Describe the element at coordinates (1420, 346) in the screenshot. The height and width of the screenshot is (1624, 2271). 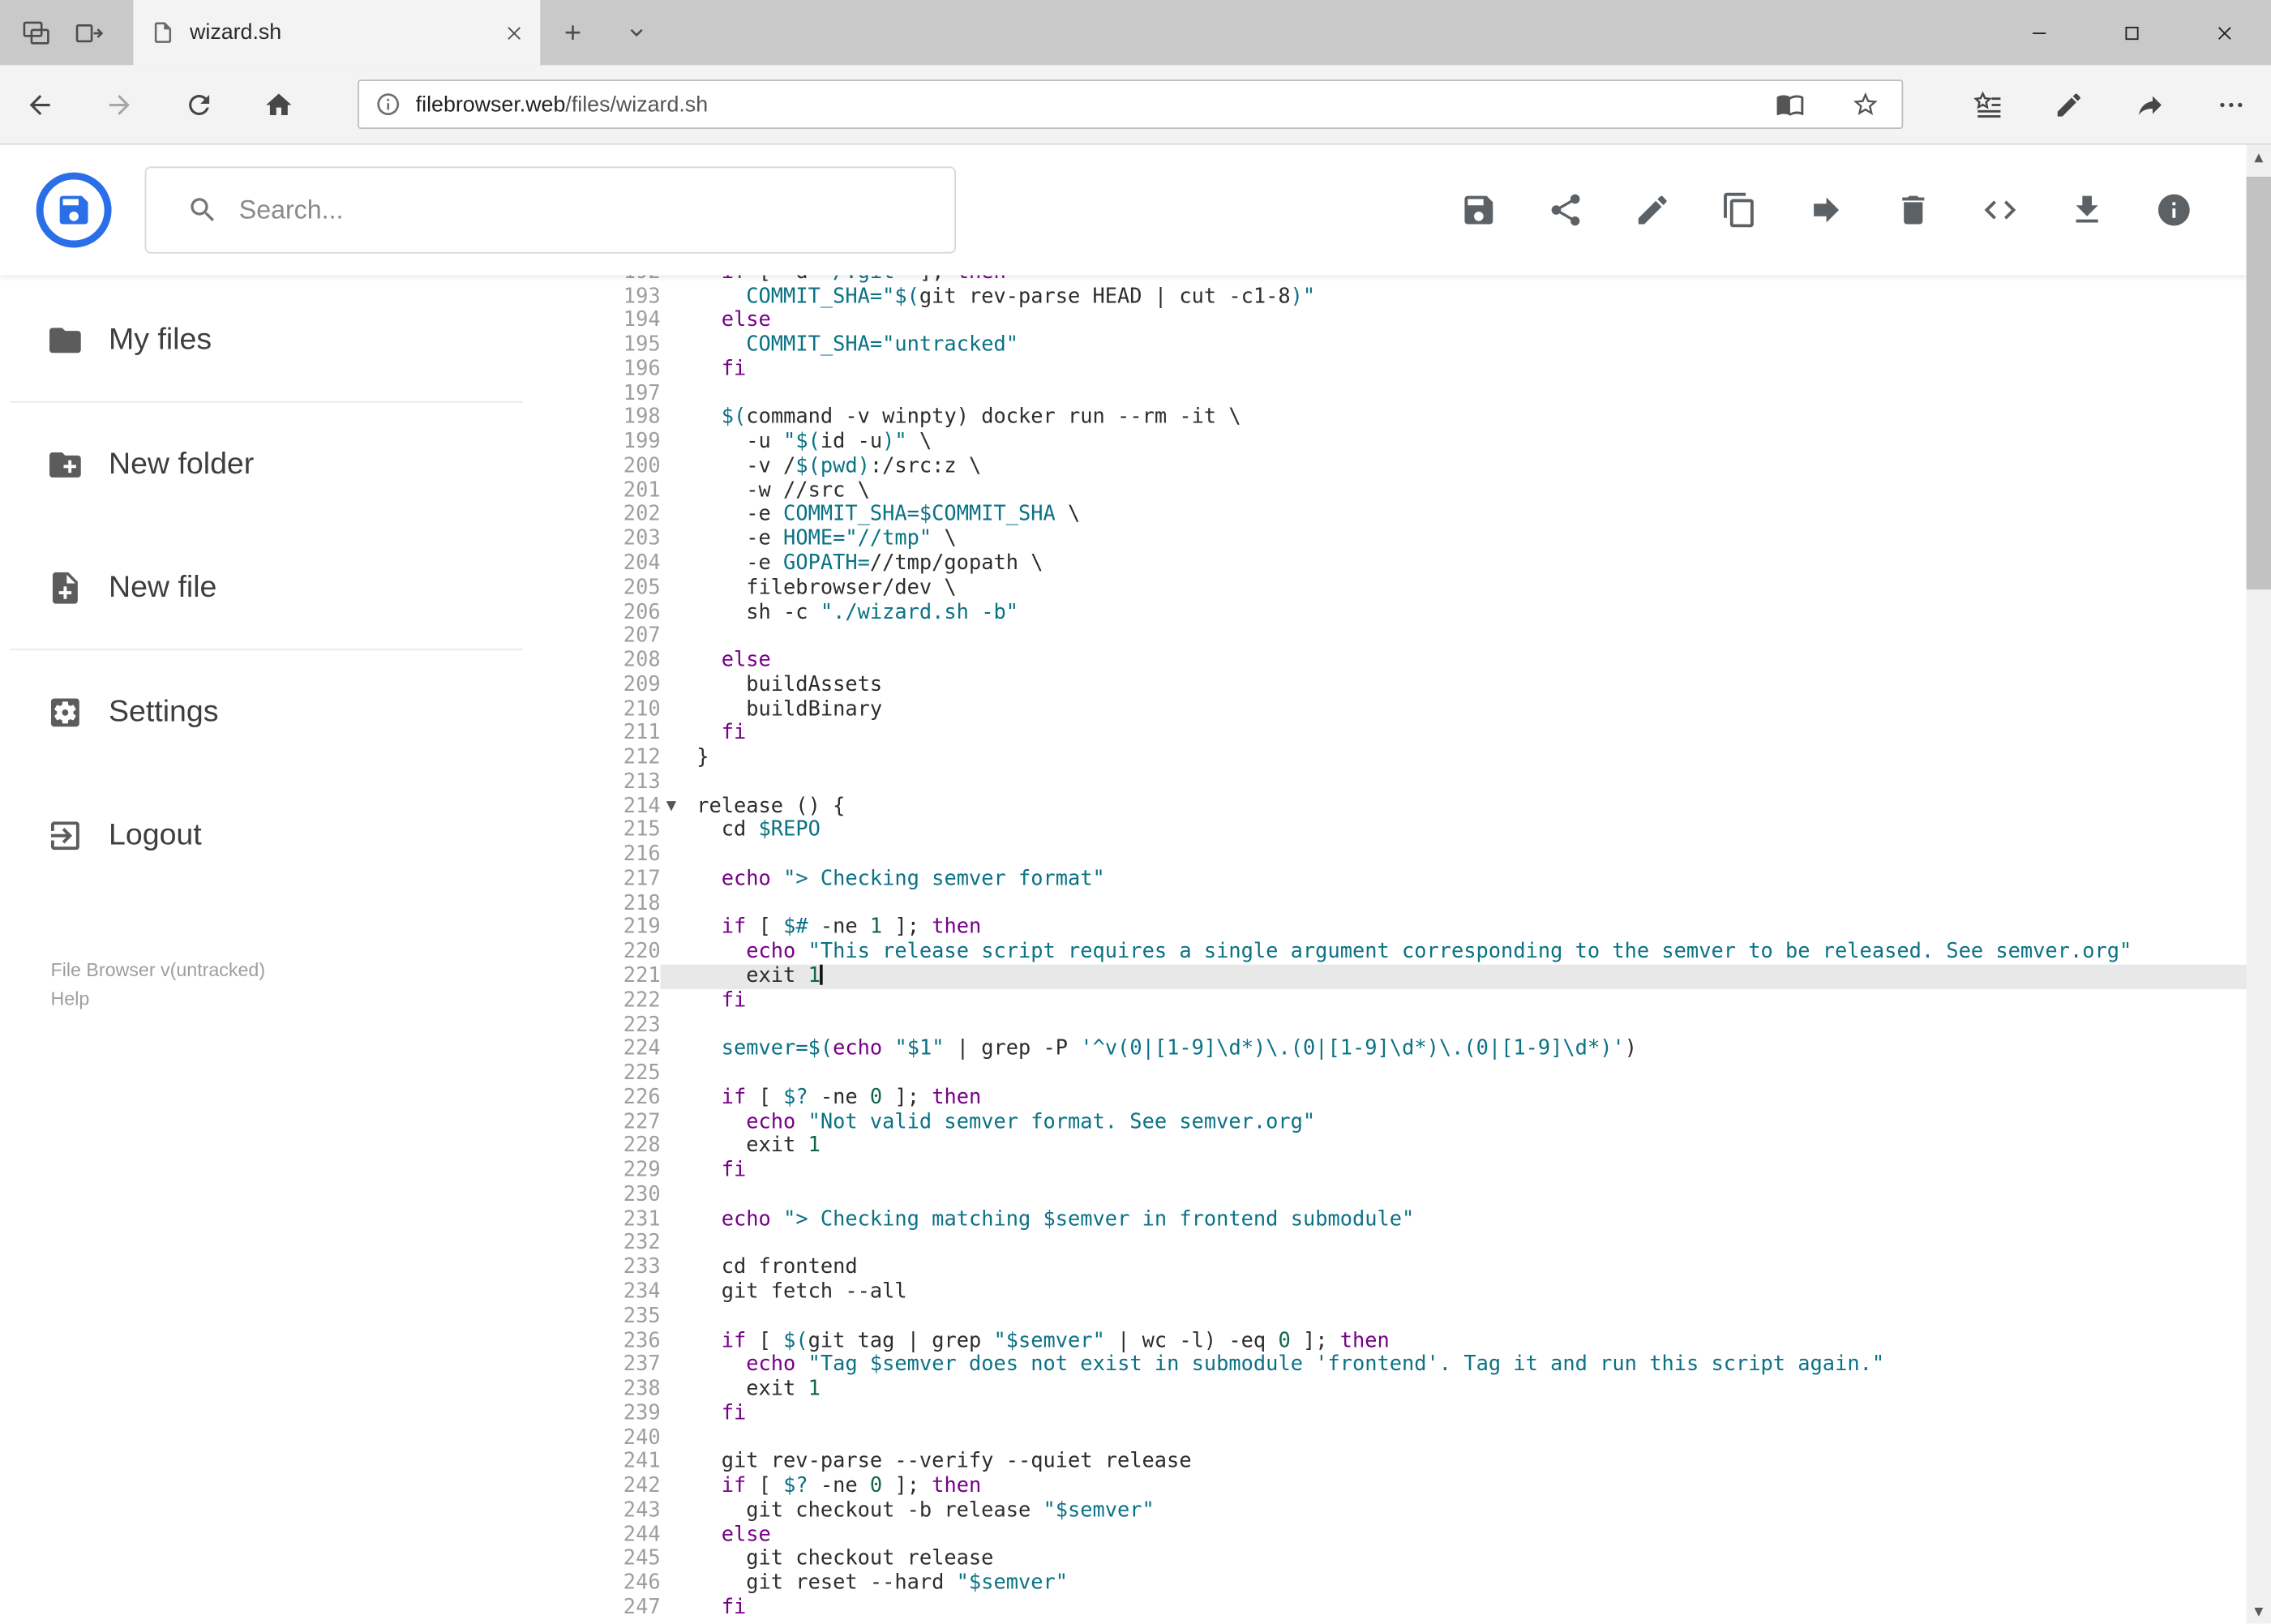
I see `code-line-195: 195 COMMIT_SHA="untracked"` at that location.